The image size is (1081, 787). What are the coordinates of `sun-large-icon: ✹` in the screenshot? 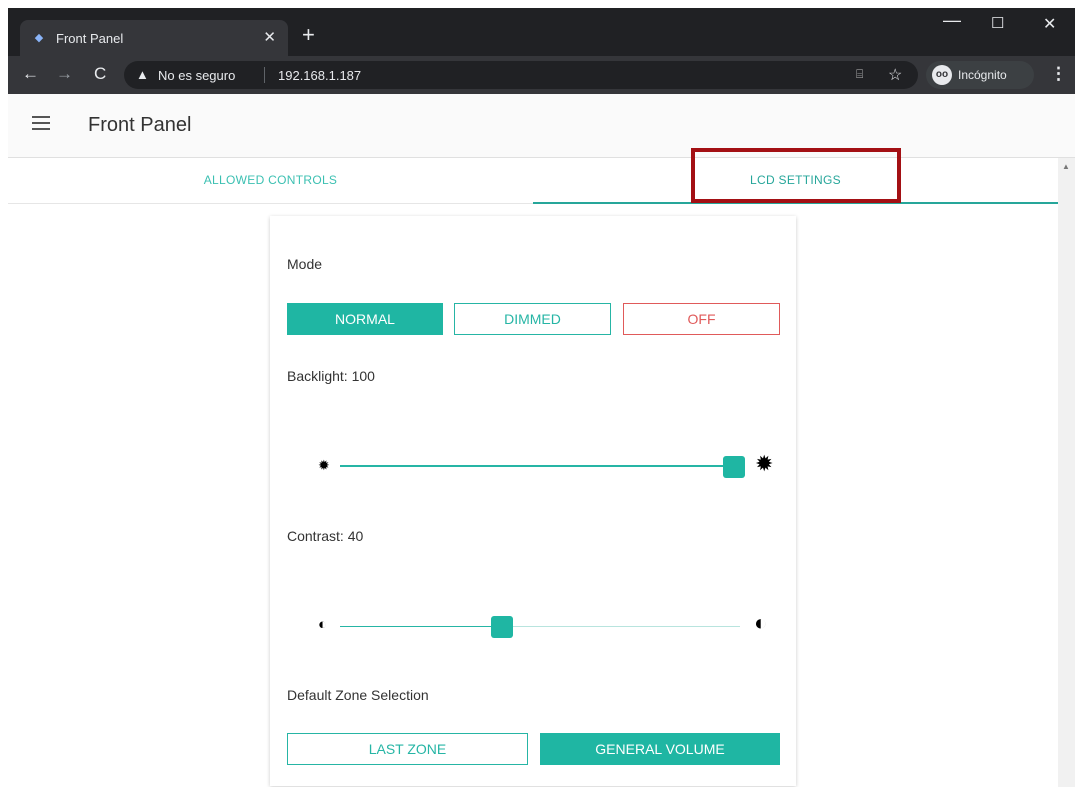 It's located at (764, 463).